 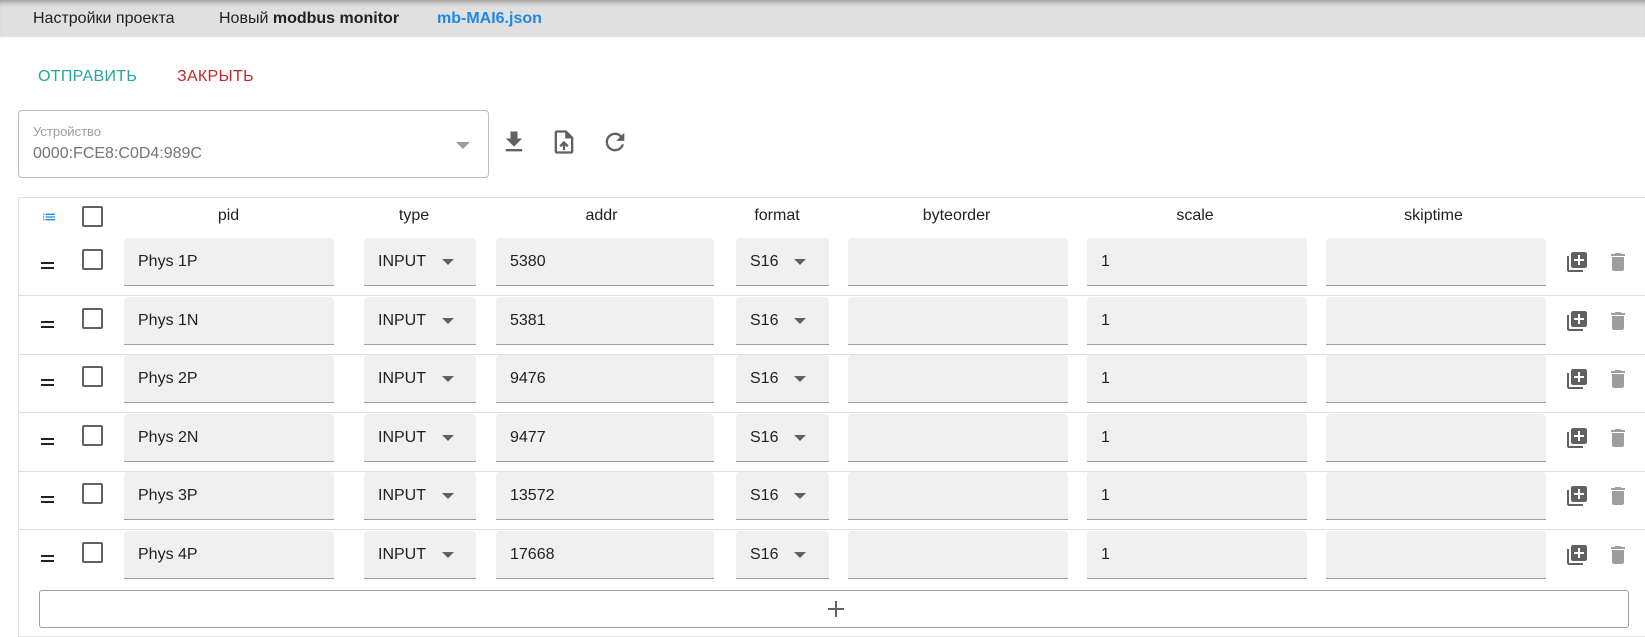 I want to click on column-header-skiptime: skiptime, so click(x=1433, y=216).